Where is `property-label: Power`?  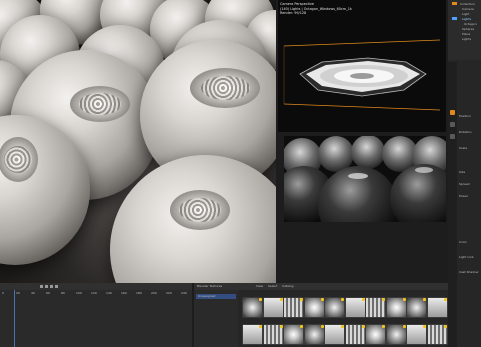
property-label: Power is located at coordinates (464, 196).